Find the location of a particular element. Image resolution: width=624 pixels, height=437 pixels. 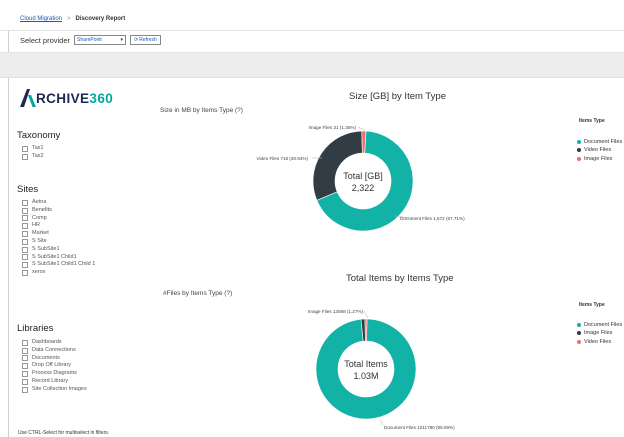

donut-data-label: Image Files 31 (1.35%) is located at coordinates (333, 127).